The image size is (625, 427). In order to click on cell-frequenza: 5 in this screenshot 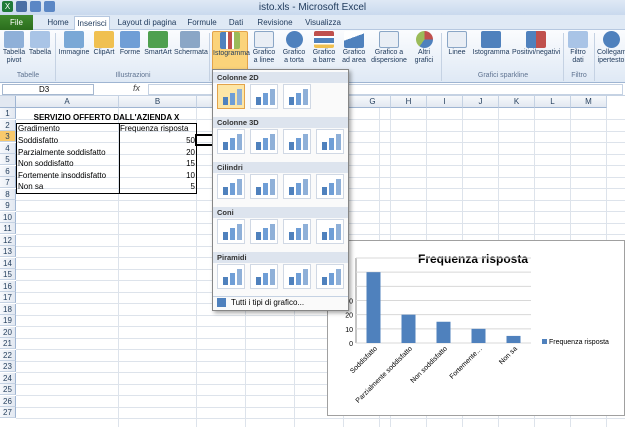, I will do `click(157, 186)`.